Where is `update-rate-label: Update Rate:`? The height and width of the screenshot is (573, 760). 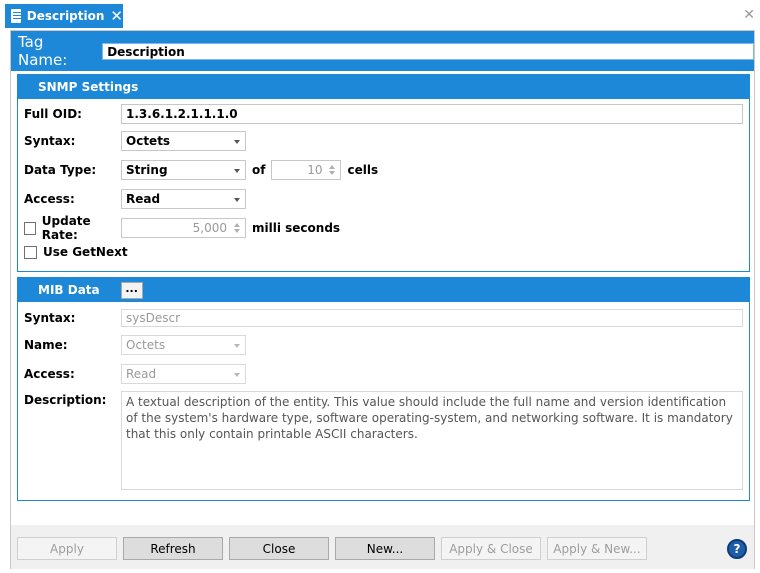
update-rate-label: Update Rate: is located at coordinates (66, 228).